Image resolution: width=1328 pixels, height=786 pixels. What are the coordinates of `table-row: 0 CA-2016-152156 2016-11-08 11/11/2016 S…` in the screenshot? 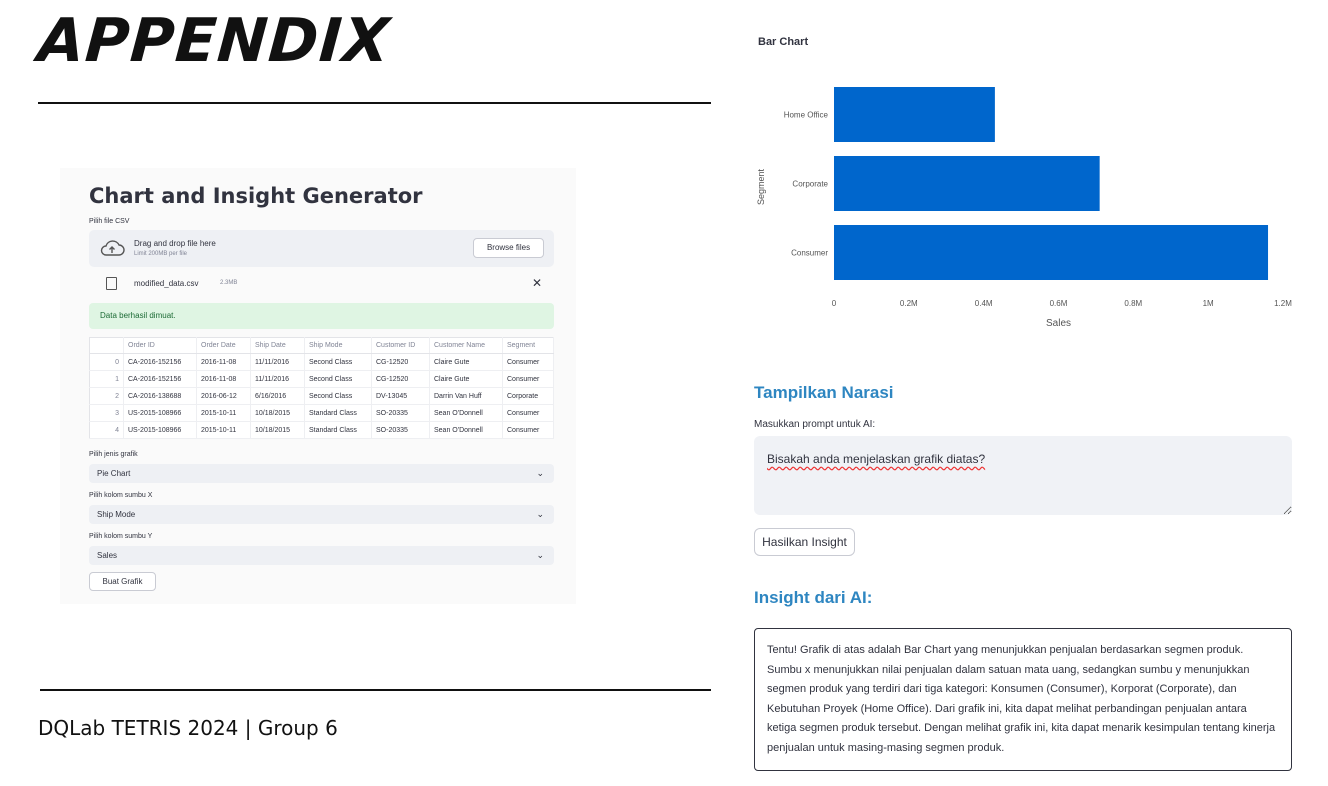 It's located at (321, 362).